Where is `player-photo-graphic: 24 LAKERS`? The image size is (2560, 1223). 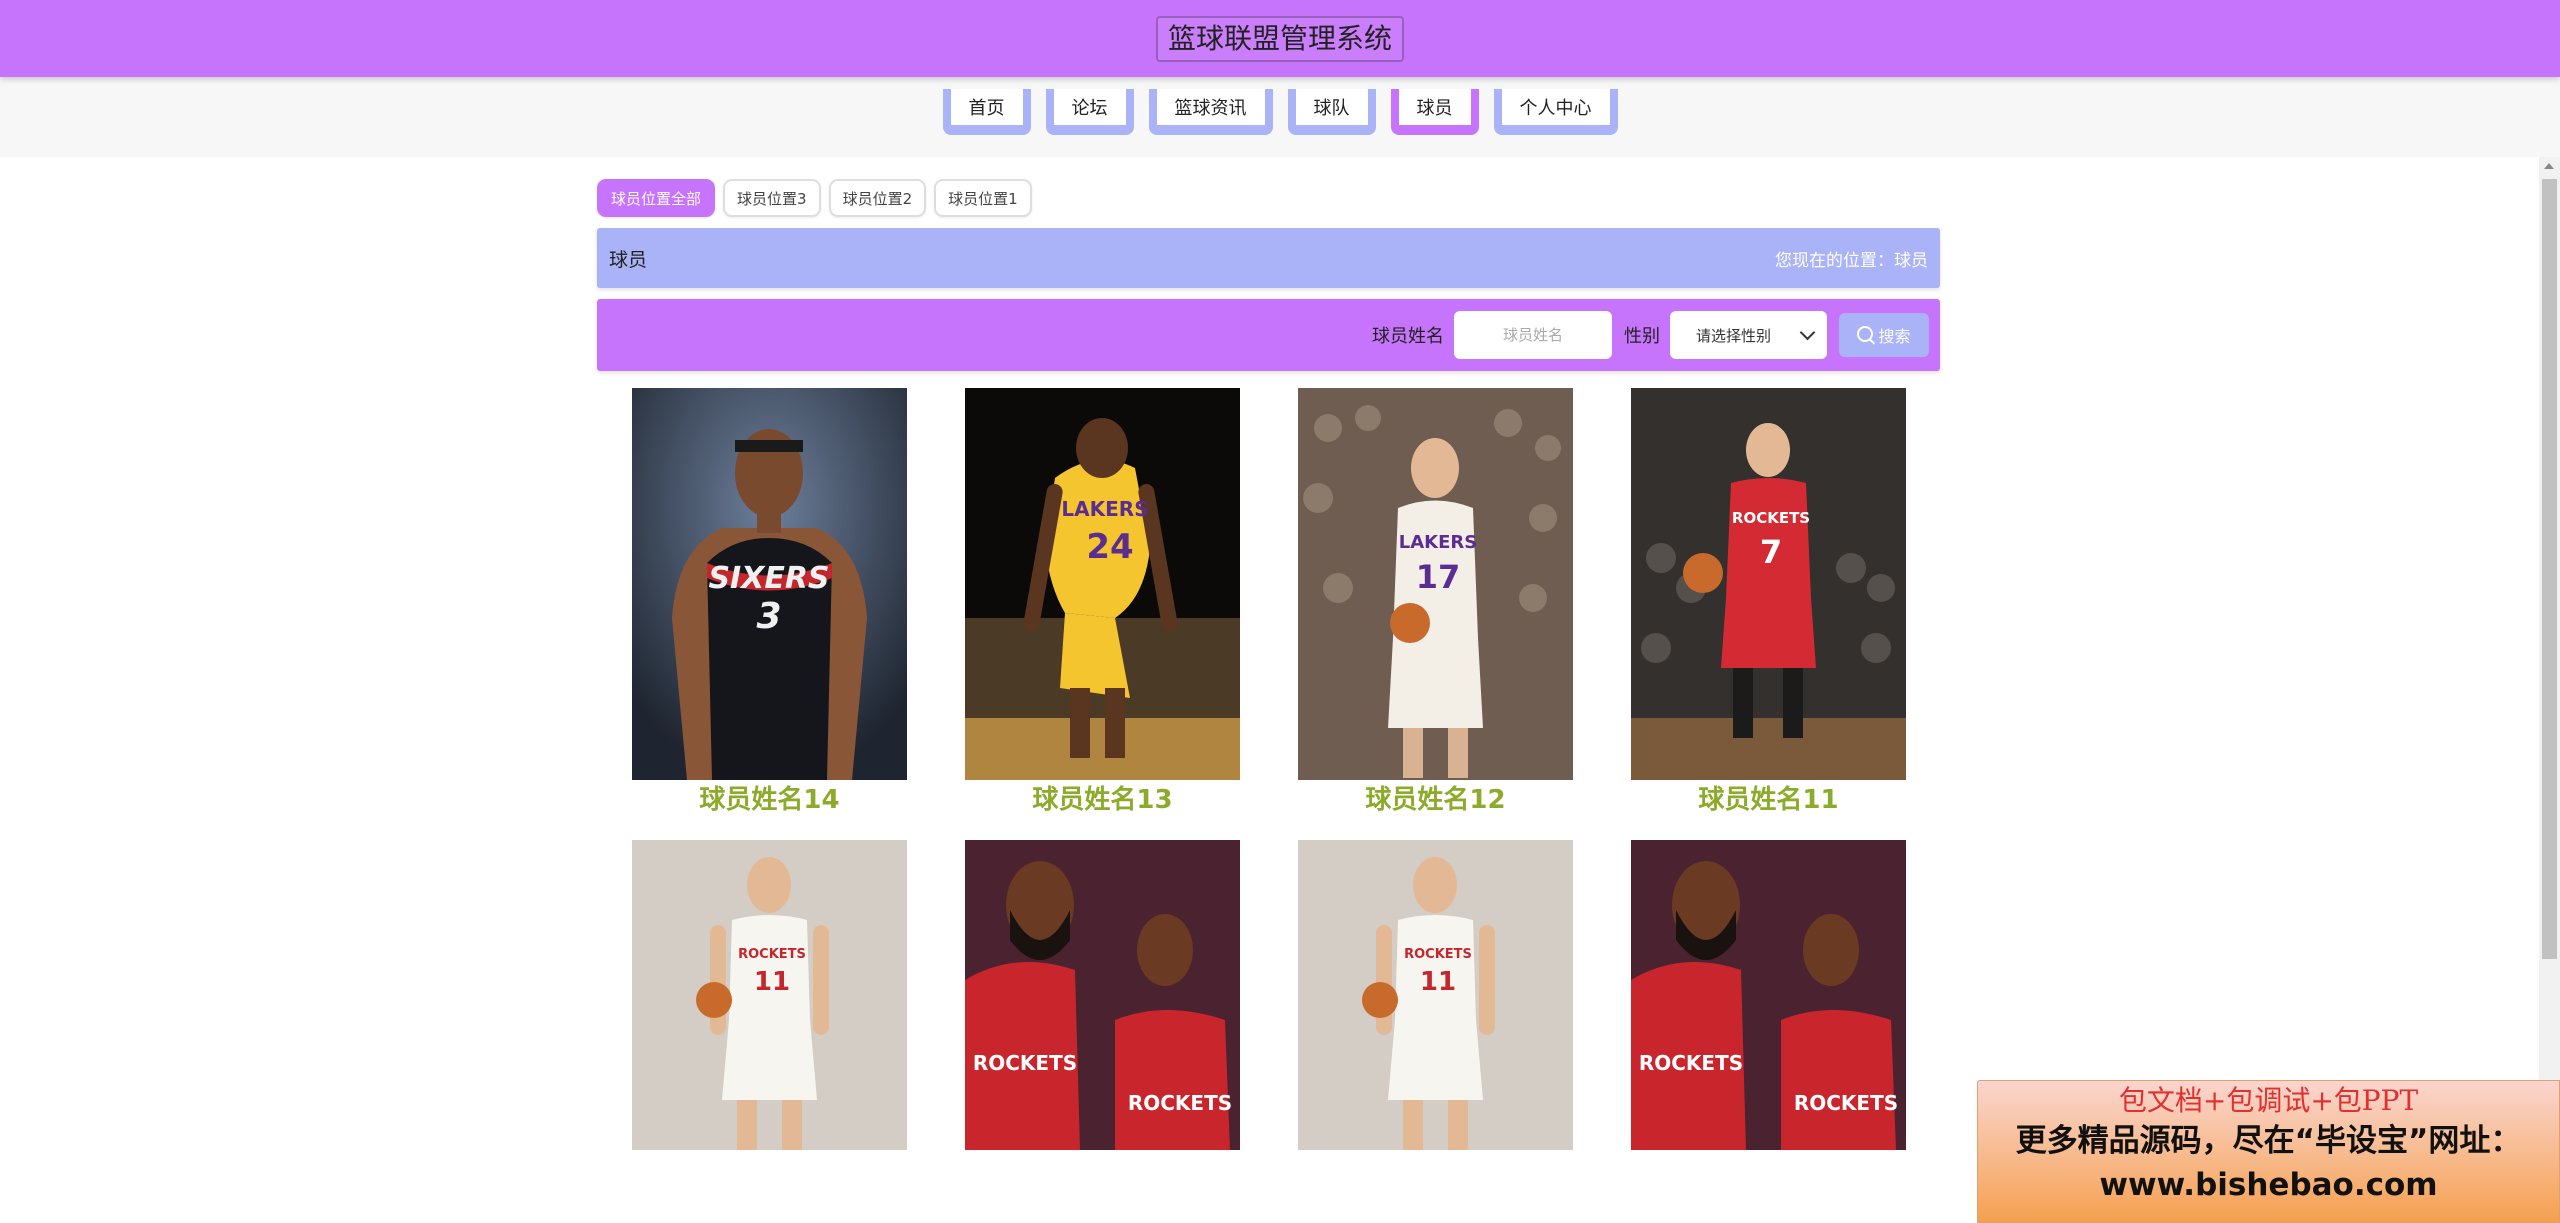
player-photo-graphic: 24 LAKERS is located at coordinates (1102, 584).